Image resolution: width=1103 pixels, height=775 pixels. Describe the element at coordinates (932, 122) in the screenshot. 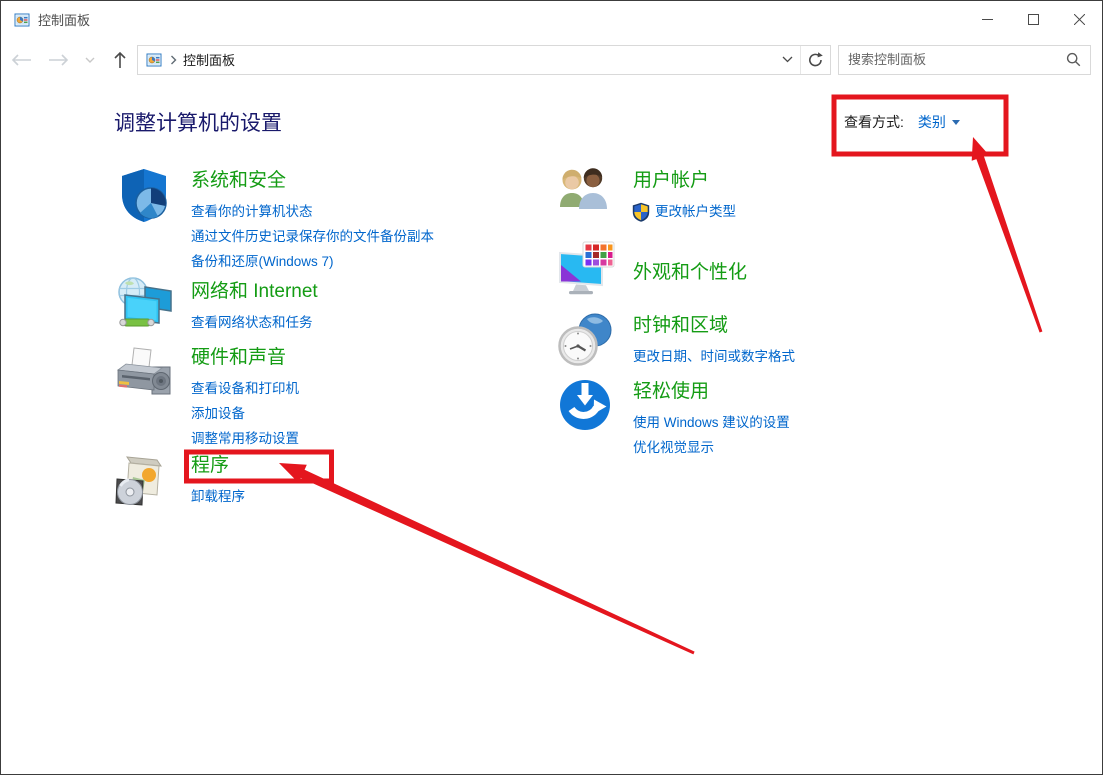

I see `view-by-value-link: 类别` at that location.